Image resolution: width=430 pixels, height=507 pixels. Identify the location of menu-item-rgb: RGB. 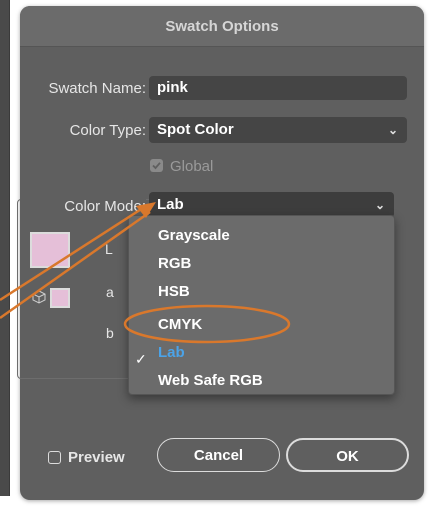
(174, 263).